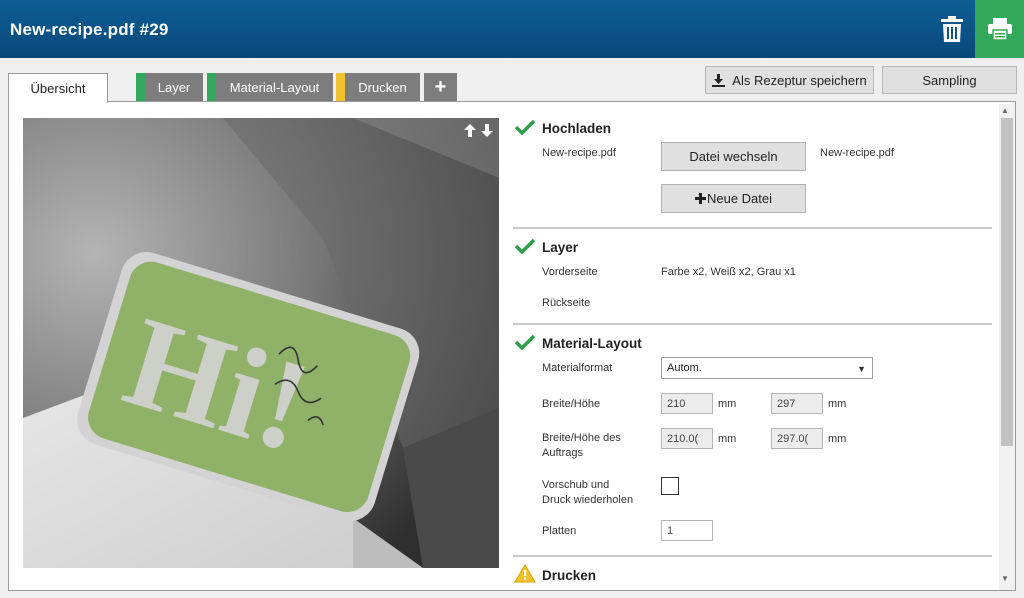 This screenshot has height=598, width=1024. I want to click on download-icon, so click(719, 80).